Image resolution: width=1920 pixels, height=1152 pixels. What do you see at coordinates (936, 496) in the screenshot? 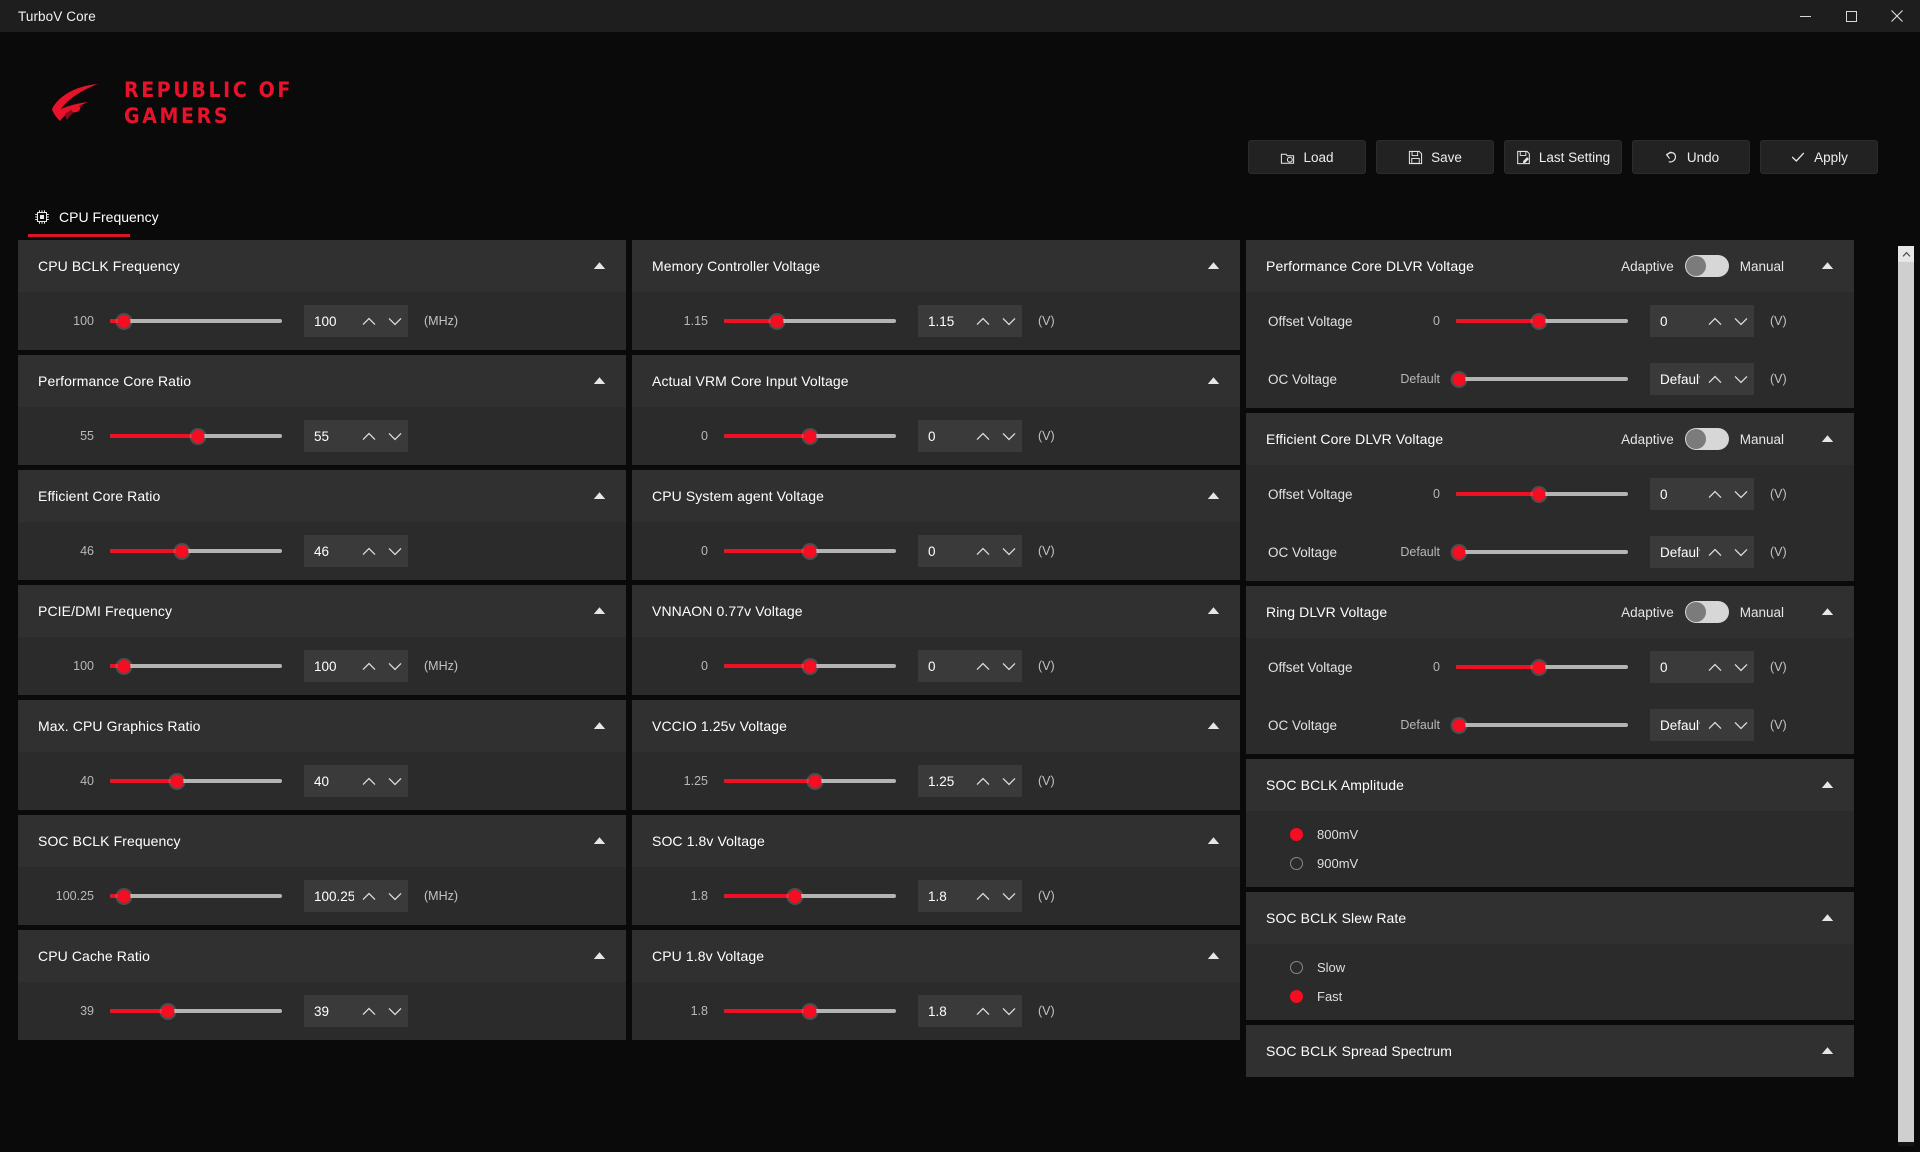
I see `setting-card-header: CPU System agent Voltage` at bounding box center [936, 496].